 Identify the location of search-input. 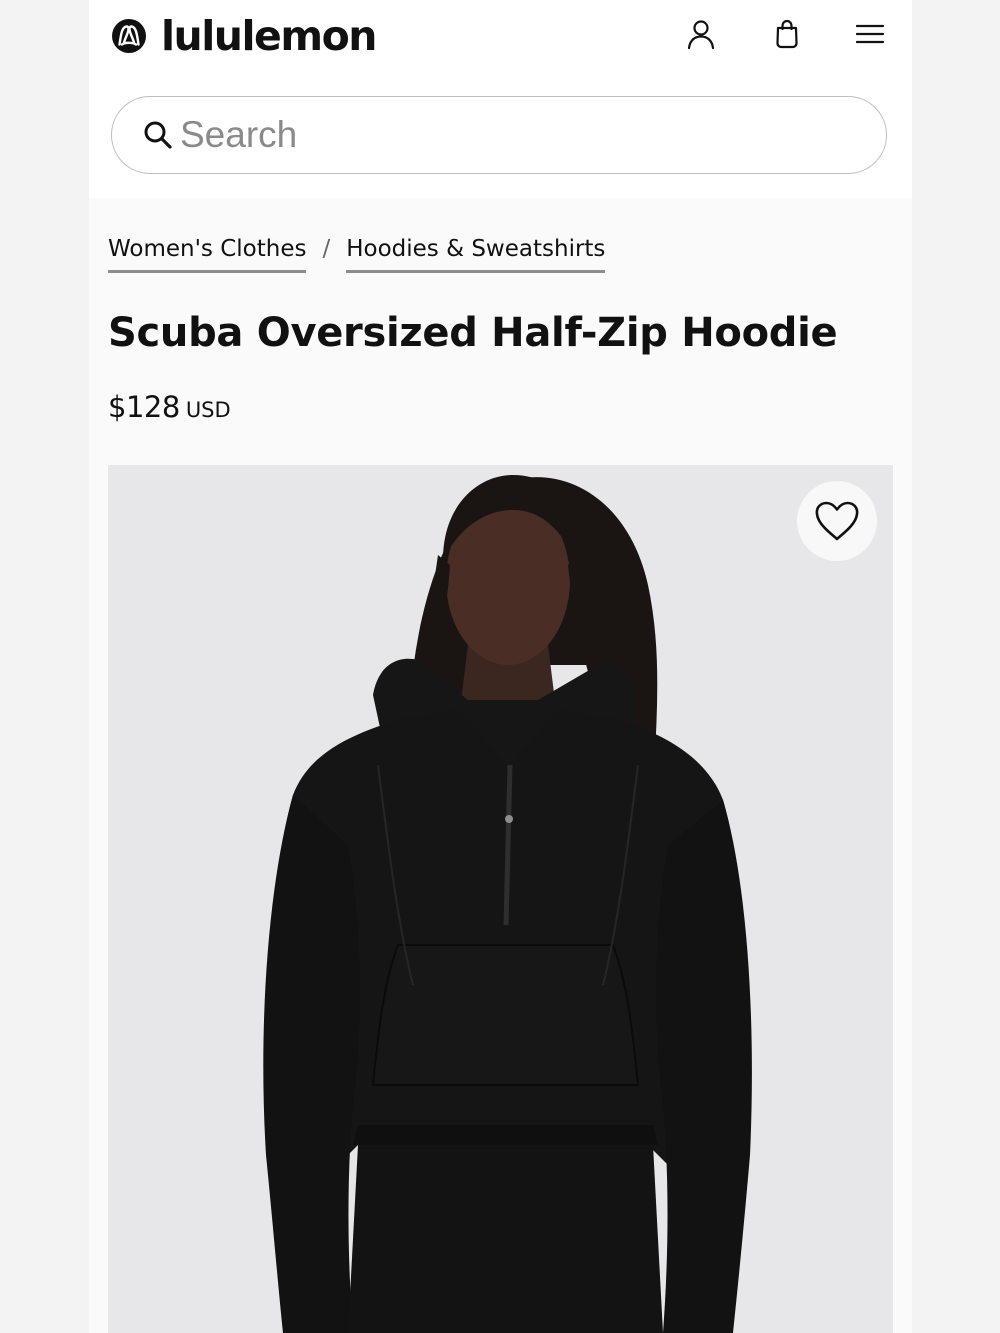
(510, 135).